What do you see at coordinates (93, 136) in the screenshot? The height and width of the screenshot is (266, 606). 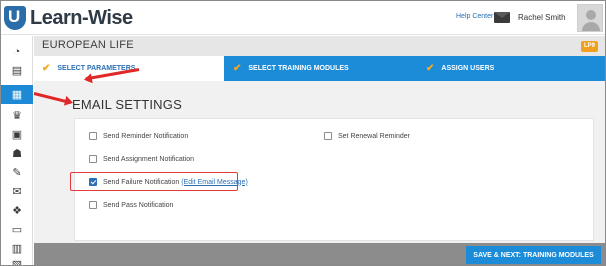 I see `reminder-notification-checkbox` at bounding box center [93, 136].